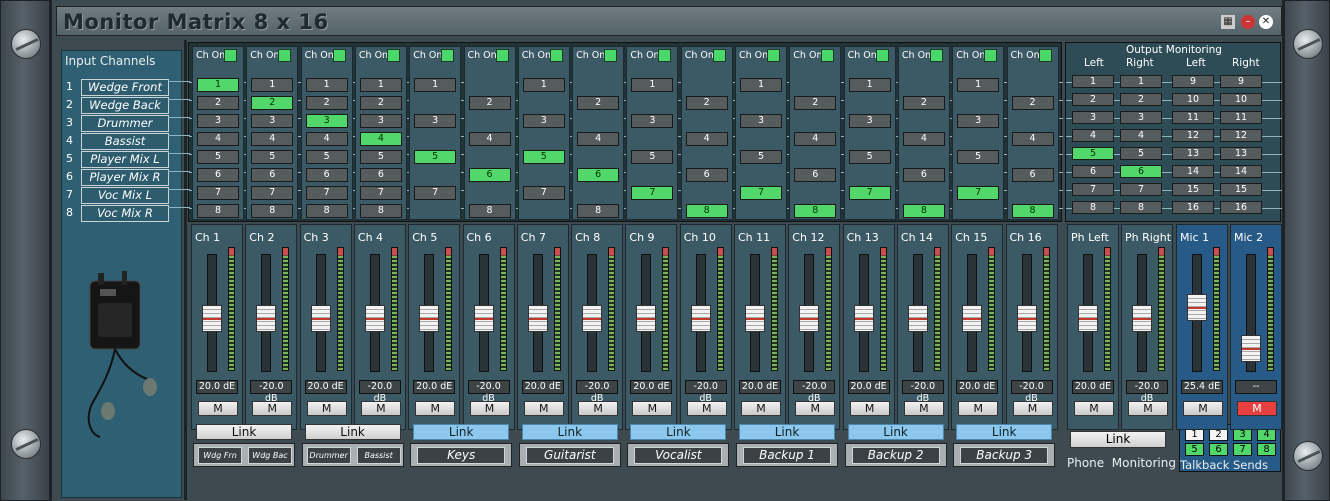 This screenshot has width=1330, height=501. What do you see at coordinates (220, 455) in the screenshot?
I see `mono-channel-name: Wdg Frn` at bounding box center [220, 455].